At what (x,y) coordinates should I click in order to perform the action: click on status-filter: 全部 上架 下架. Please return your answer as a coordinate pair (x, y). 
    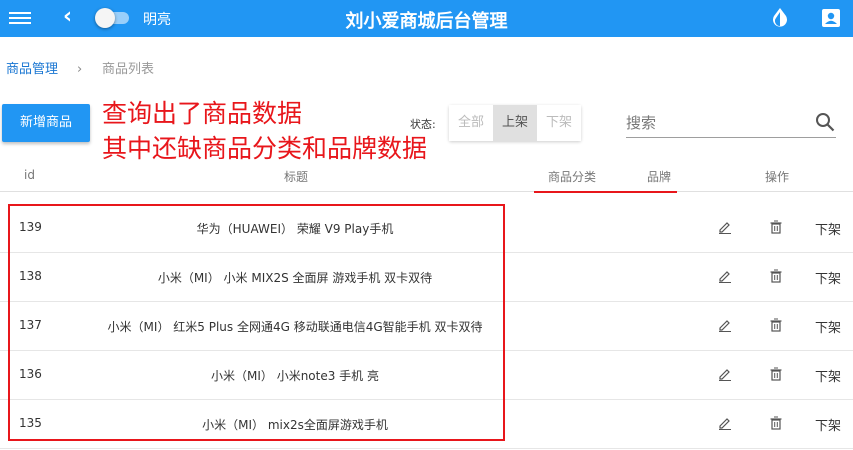
    Looking at the image, I should click on (515, 123).